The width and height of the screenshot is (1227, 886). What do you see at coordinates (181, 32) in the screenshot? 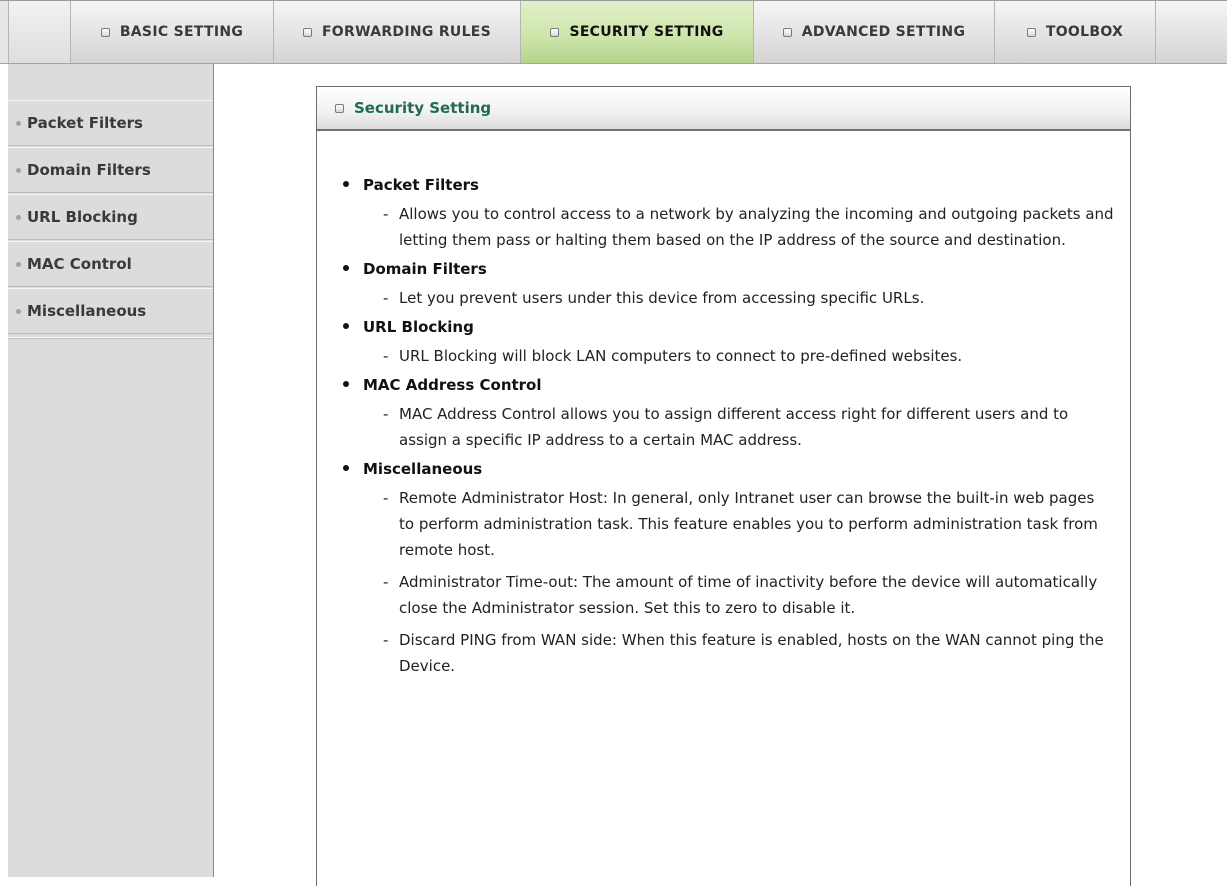
I see `tab-label: BASIC SETTING` at bounding box center [181, 32].